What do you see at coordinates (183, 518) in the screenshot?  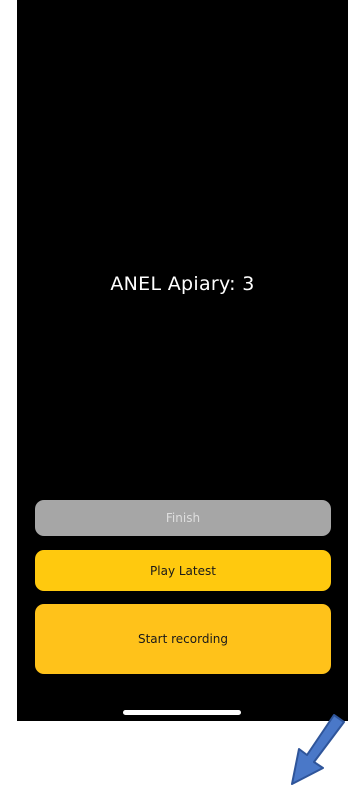 I see `finish-button: Finish` at bounding box center [183, 518].